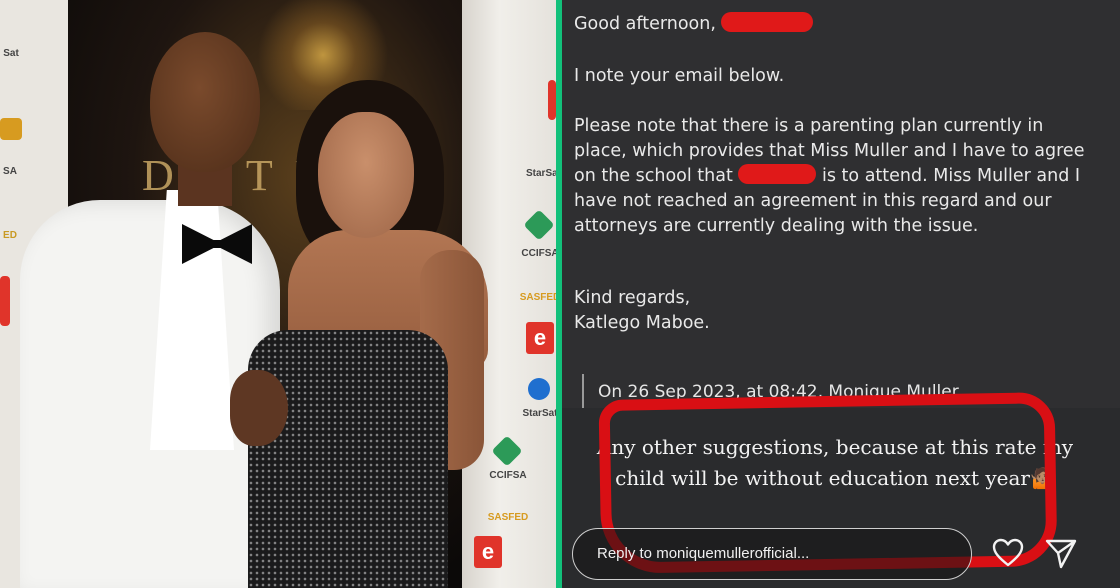 The height and width of the screenshot is (588, 1120). What do you see at coordinates (1061, 553) in the screenshot?
I see `send-icon` at bounding box center [1061, 553].